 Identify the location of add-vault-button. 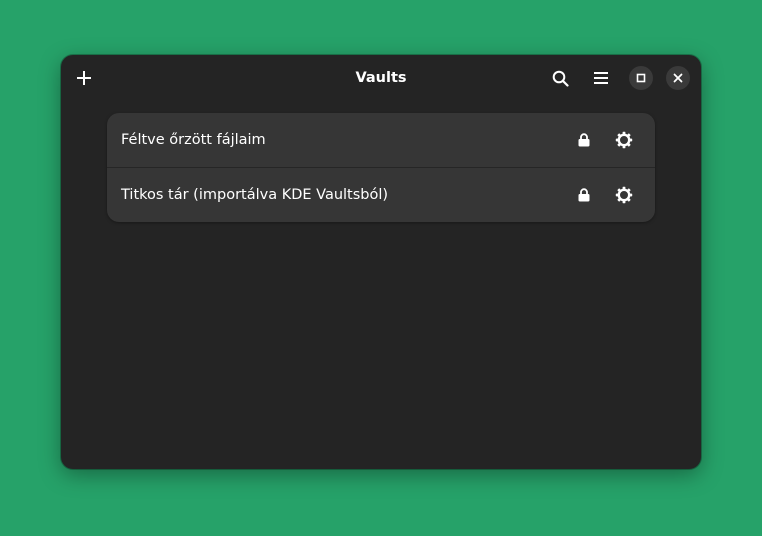
(84, 78).